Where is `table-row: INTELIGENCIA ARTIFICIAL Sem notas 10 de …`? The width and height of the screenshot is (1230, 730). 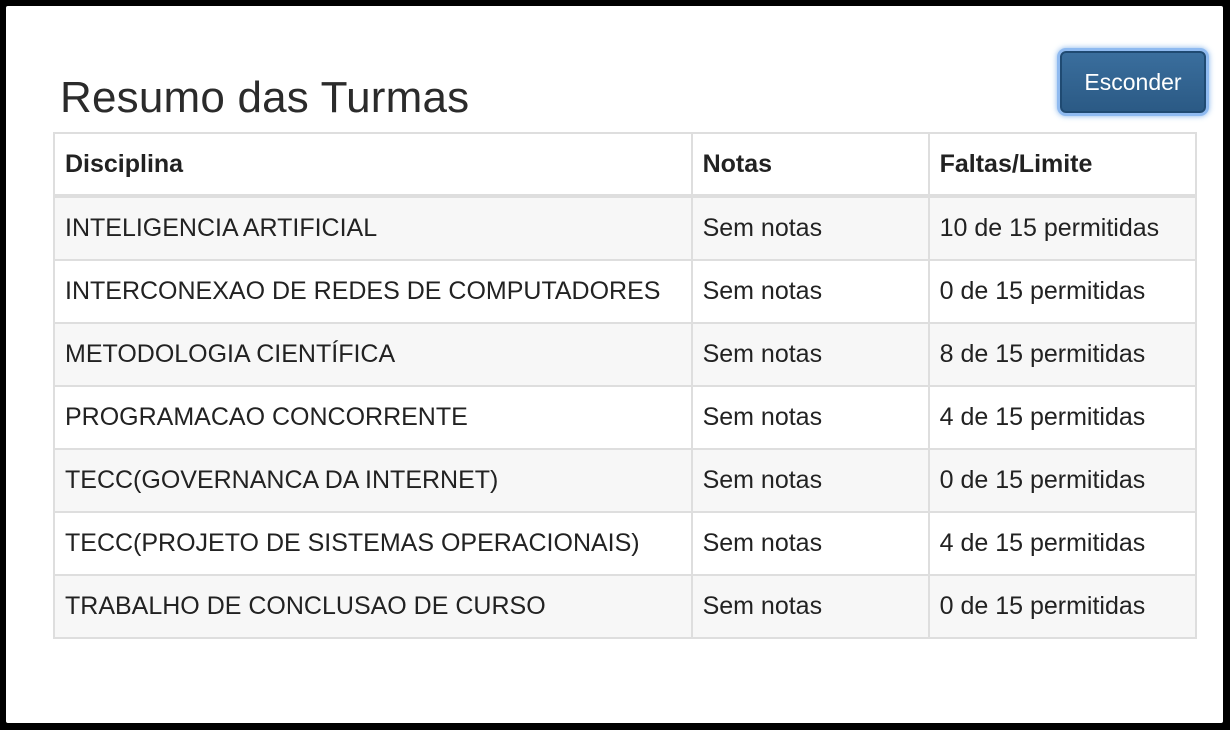
table-row: INTELIGENCIA ARTIFICIAL Sem notas 10 de … is located at coordinates (625, 228).